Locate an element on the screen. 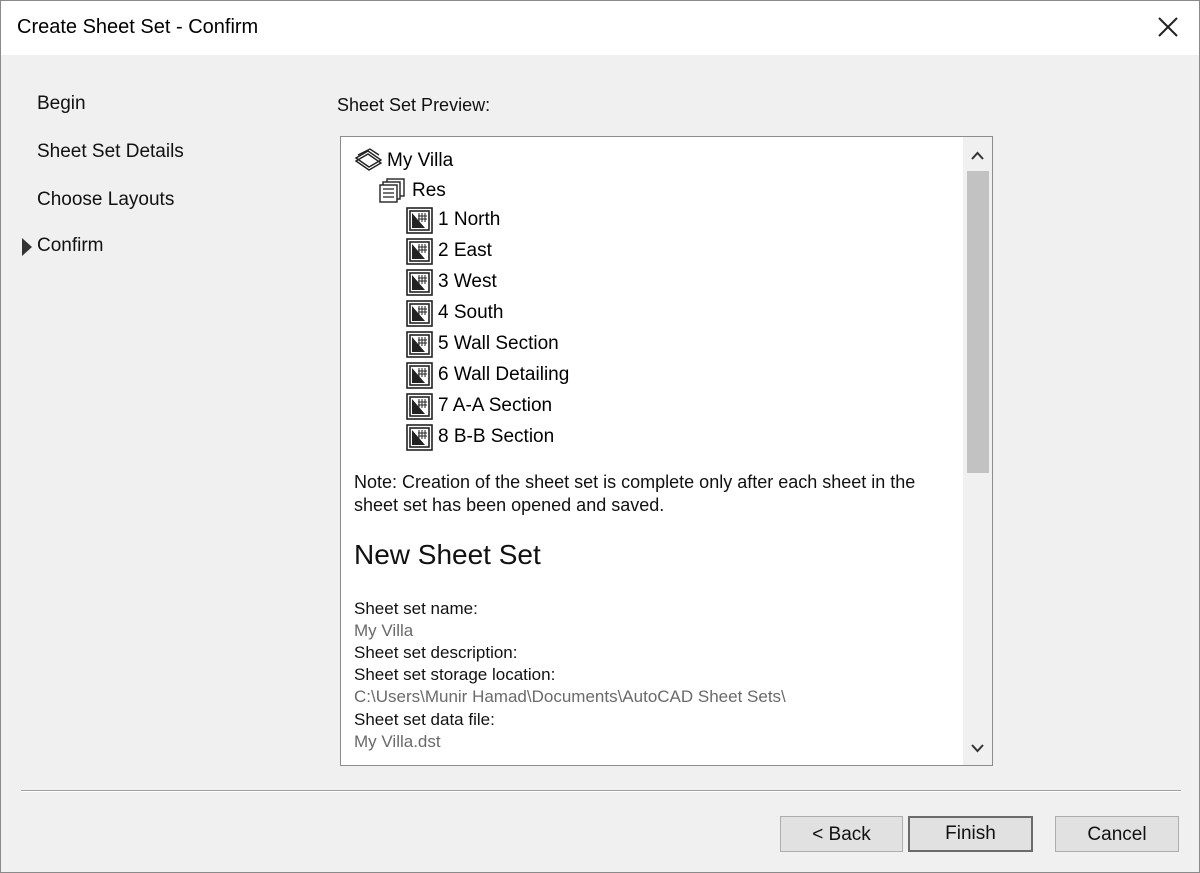  footer-divider is located at coordinates (601, 791).